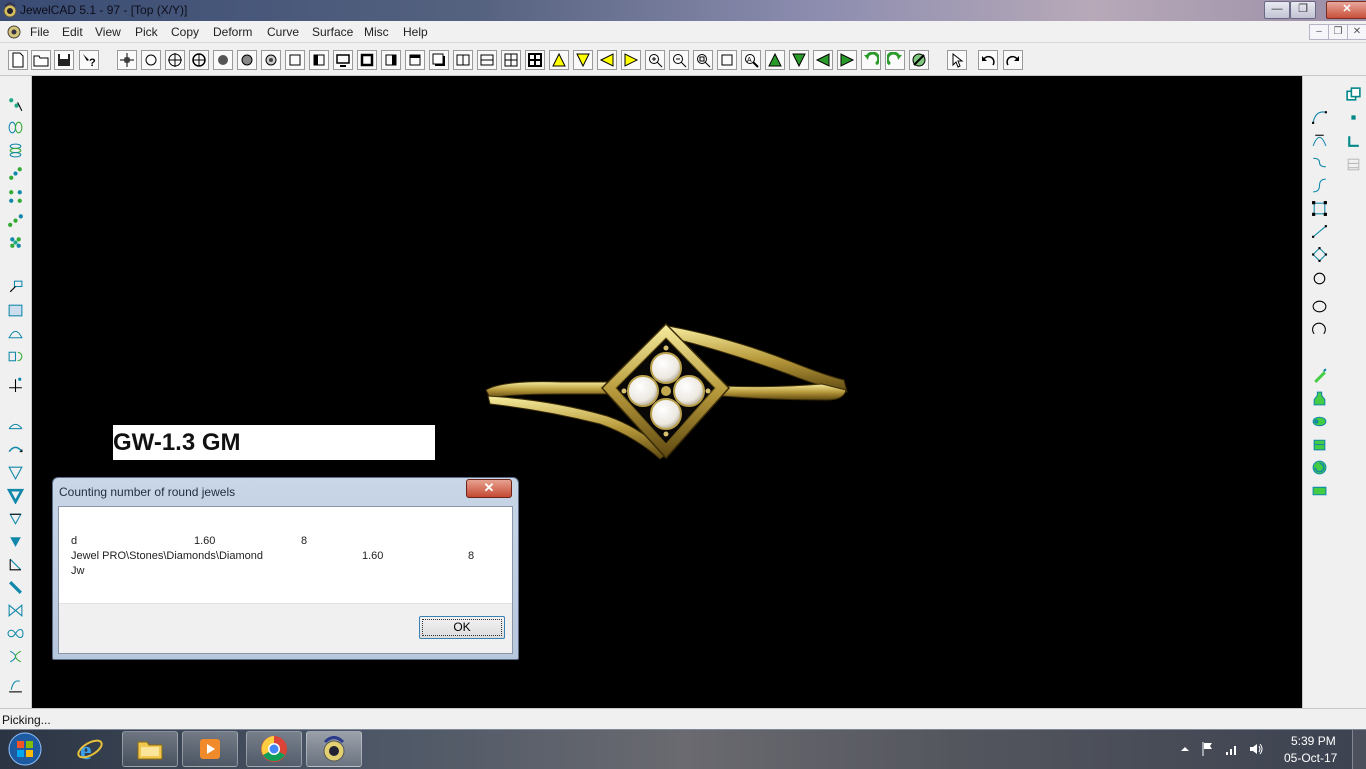 Image resolution: width=1366 pixels, height=769 pixels. I want to click on half-square-icon, so click(319, 60).